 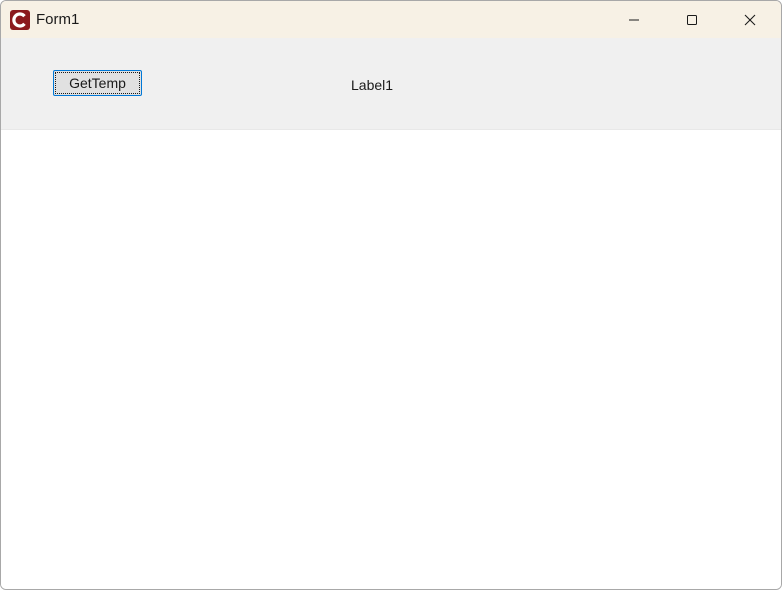 I want to click on app-c-icon, so click(x=20, y=20).